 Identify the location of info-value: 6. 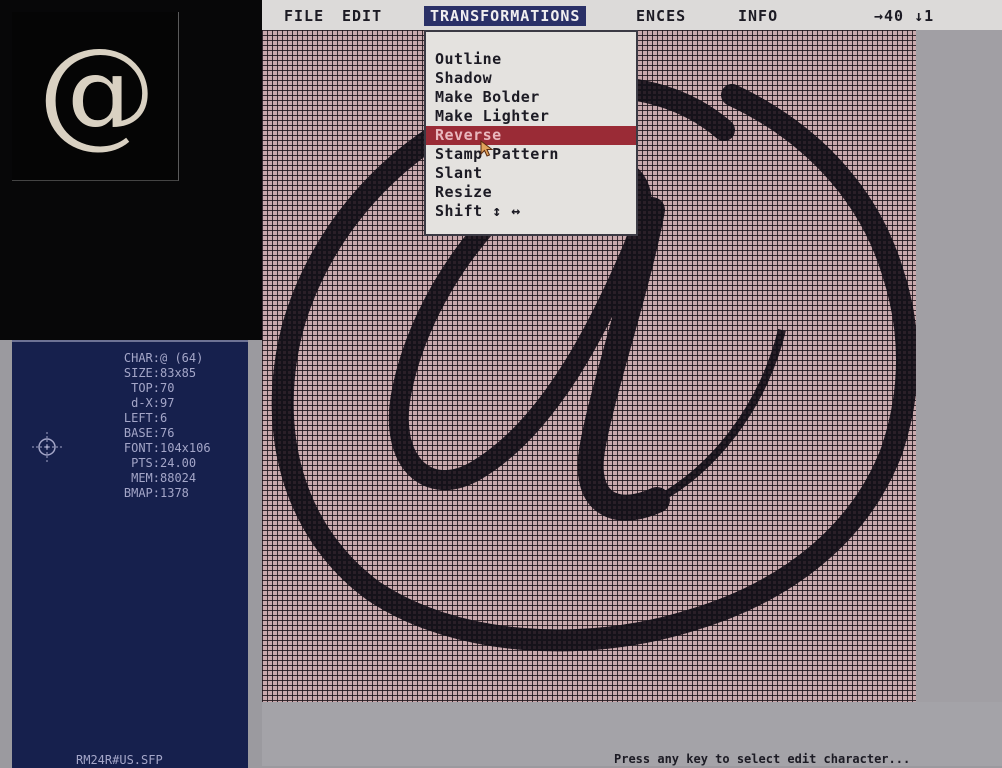
(164, 418).